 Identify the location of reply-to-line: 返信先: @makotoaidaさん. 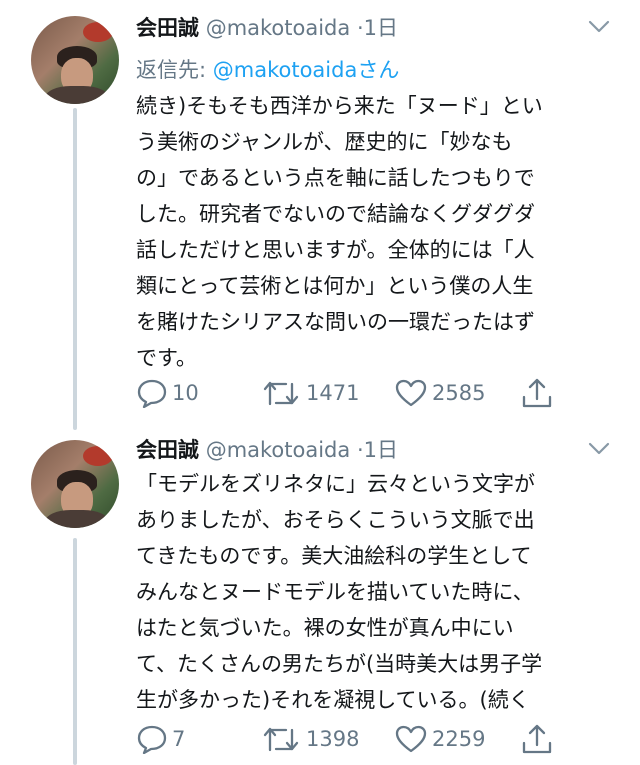
(267, 69).